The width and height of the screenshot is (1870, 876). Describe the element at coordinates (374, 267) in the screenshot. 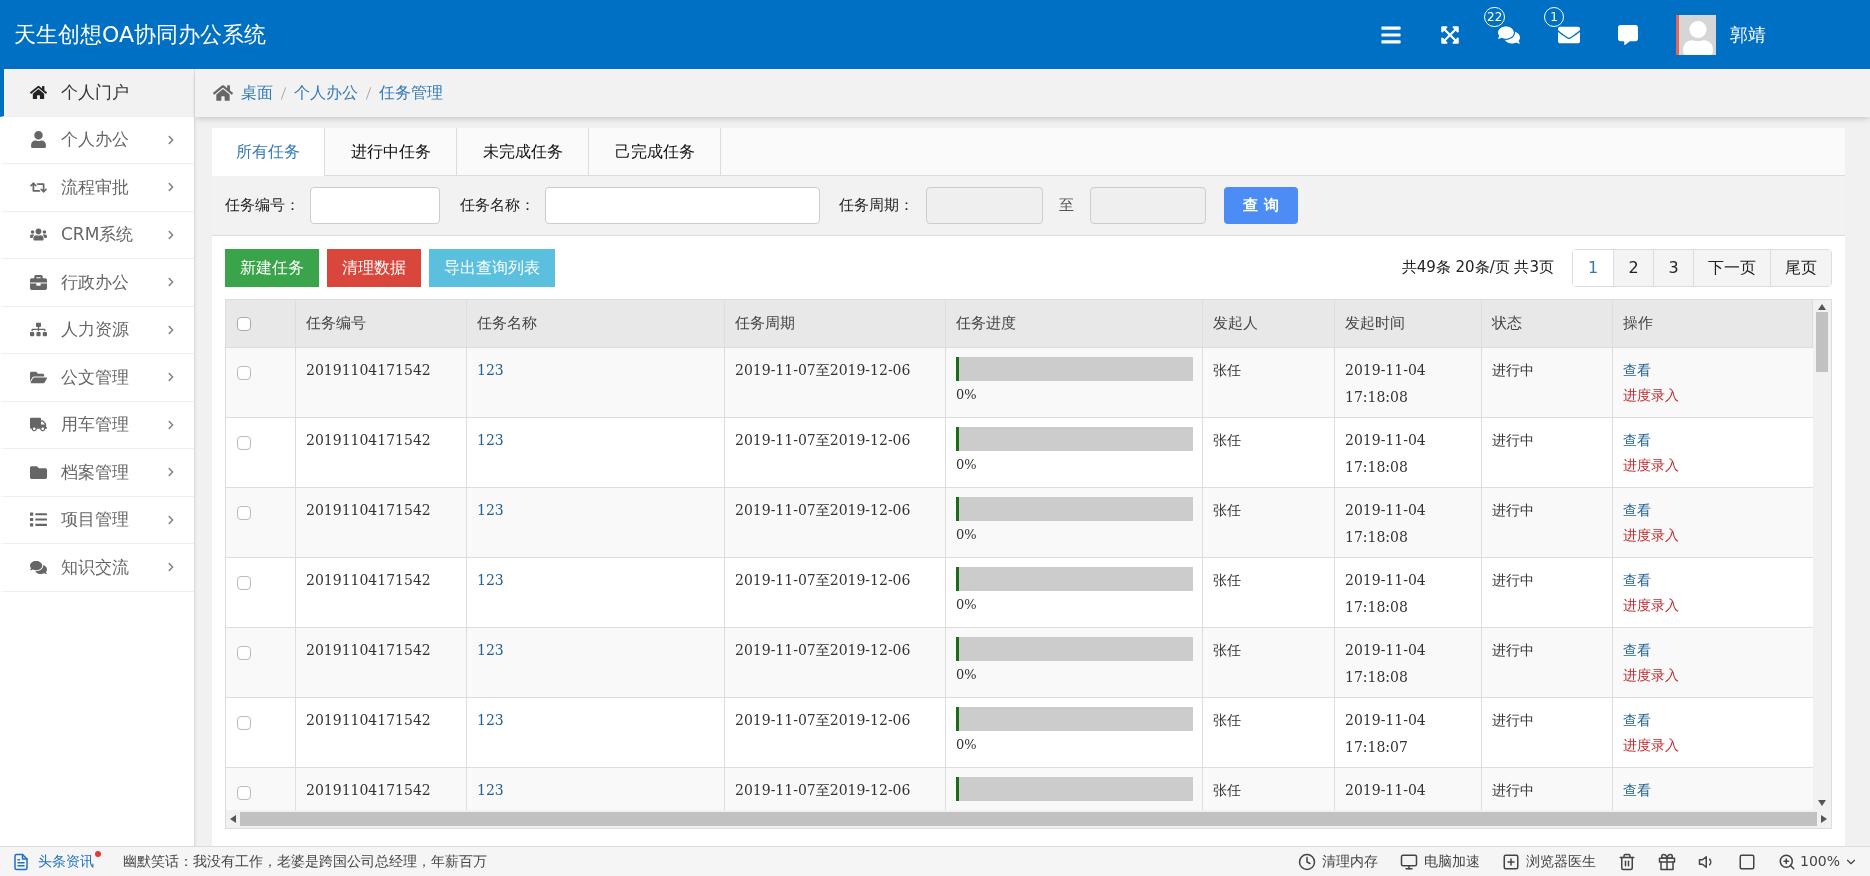

I see `action-button: 清理数据` at that location.